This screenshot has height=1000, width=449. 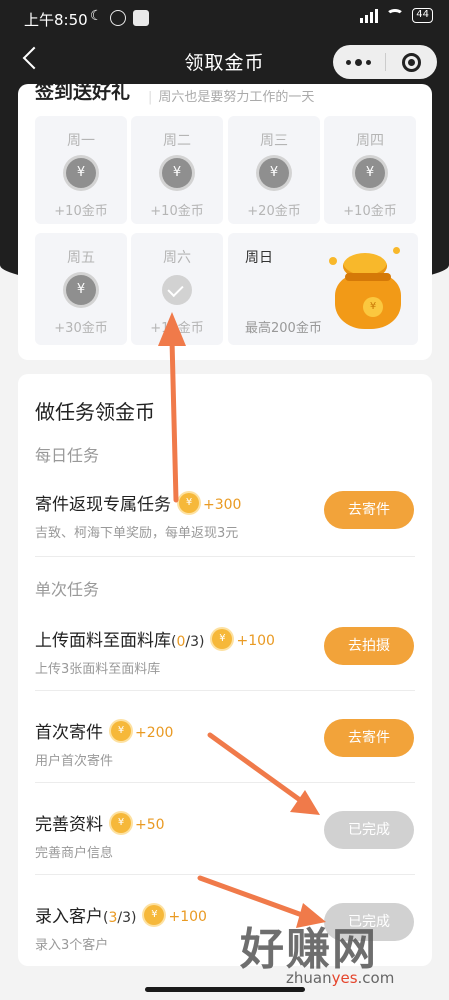 I want to click on checkin-day-sat: 周六 +10金币, so click(x=177, y=289).